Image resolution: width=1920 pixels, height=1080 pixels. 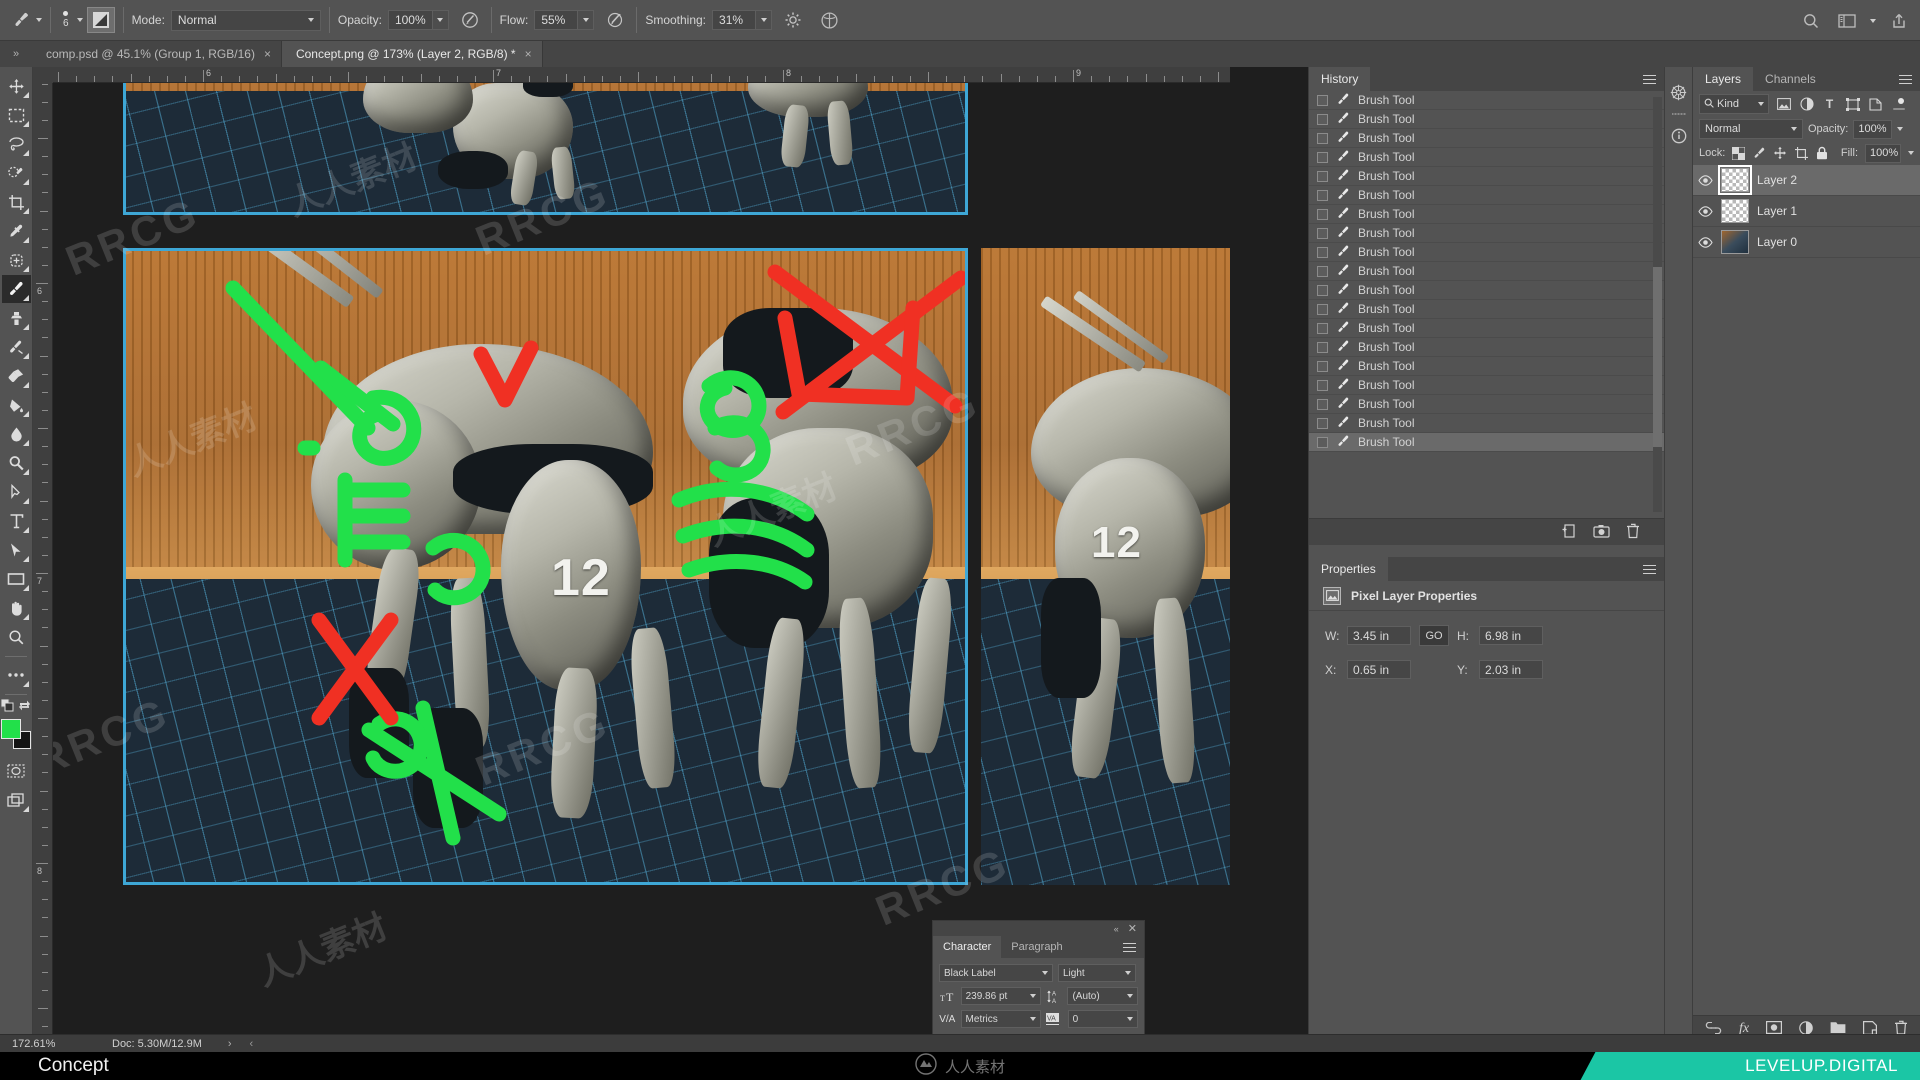 What do you see at coordinates (1657, 357) in the screenshot?
I see `history-scrollbar-thumb` at bounding box center [1657, 357].